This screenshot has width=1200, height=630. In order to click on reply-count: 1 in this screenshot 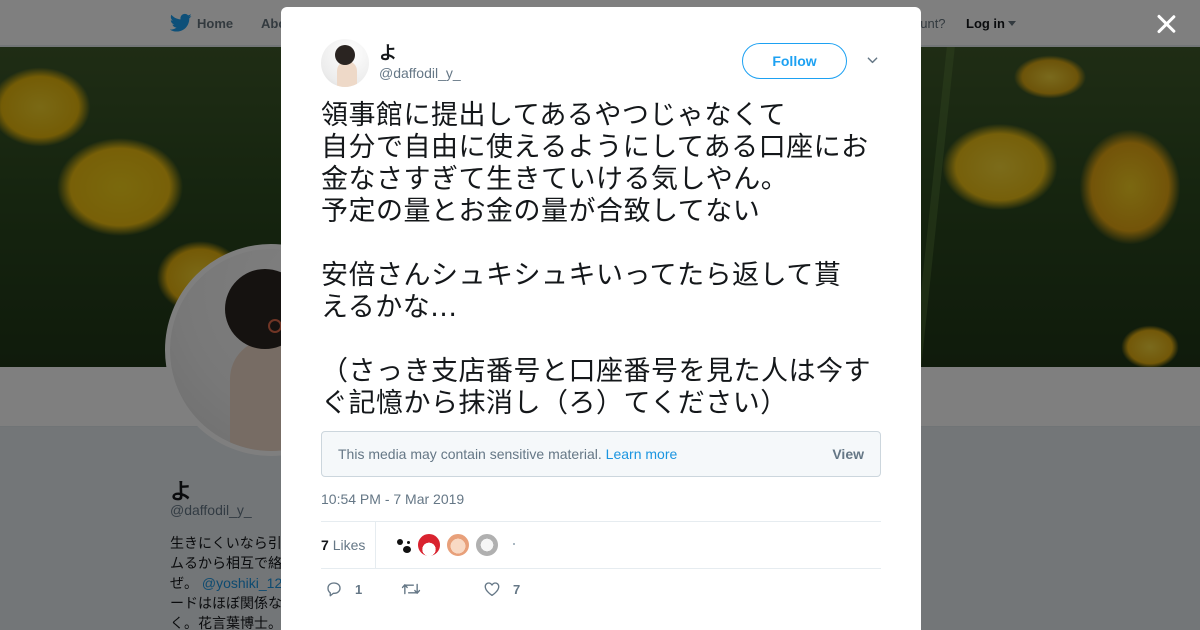, I will do `click(359, 589)`.